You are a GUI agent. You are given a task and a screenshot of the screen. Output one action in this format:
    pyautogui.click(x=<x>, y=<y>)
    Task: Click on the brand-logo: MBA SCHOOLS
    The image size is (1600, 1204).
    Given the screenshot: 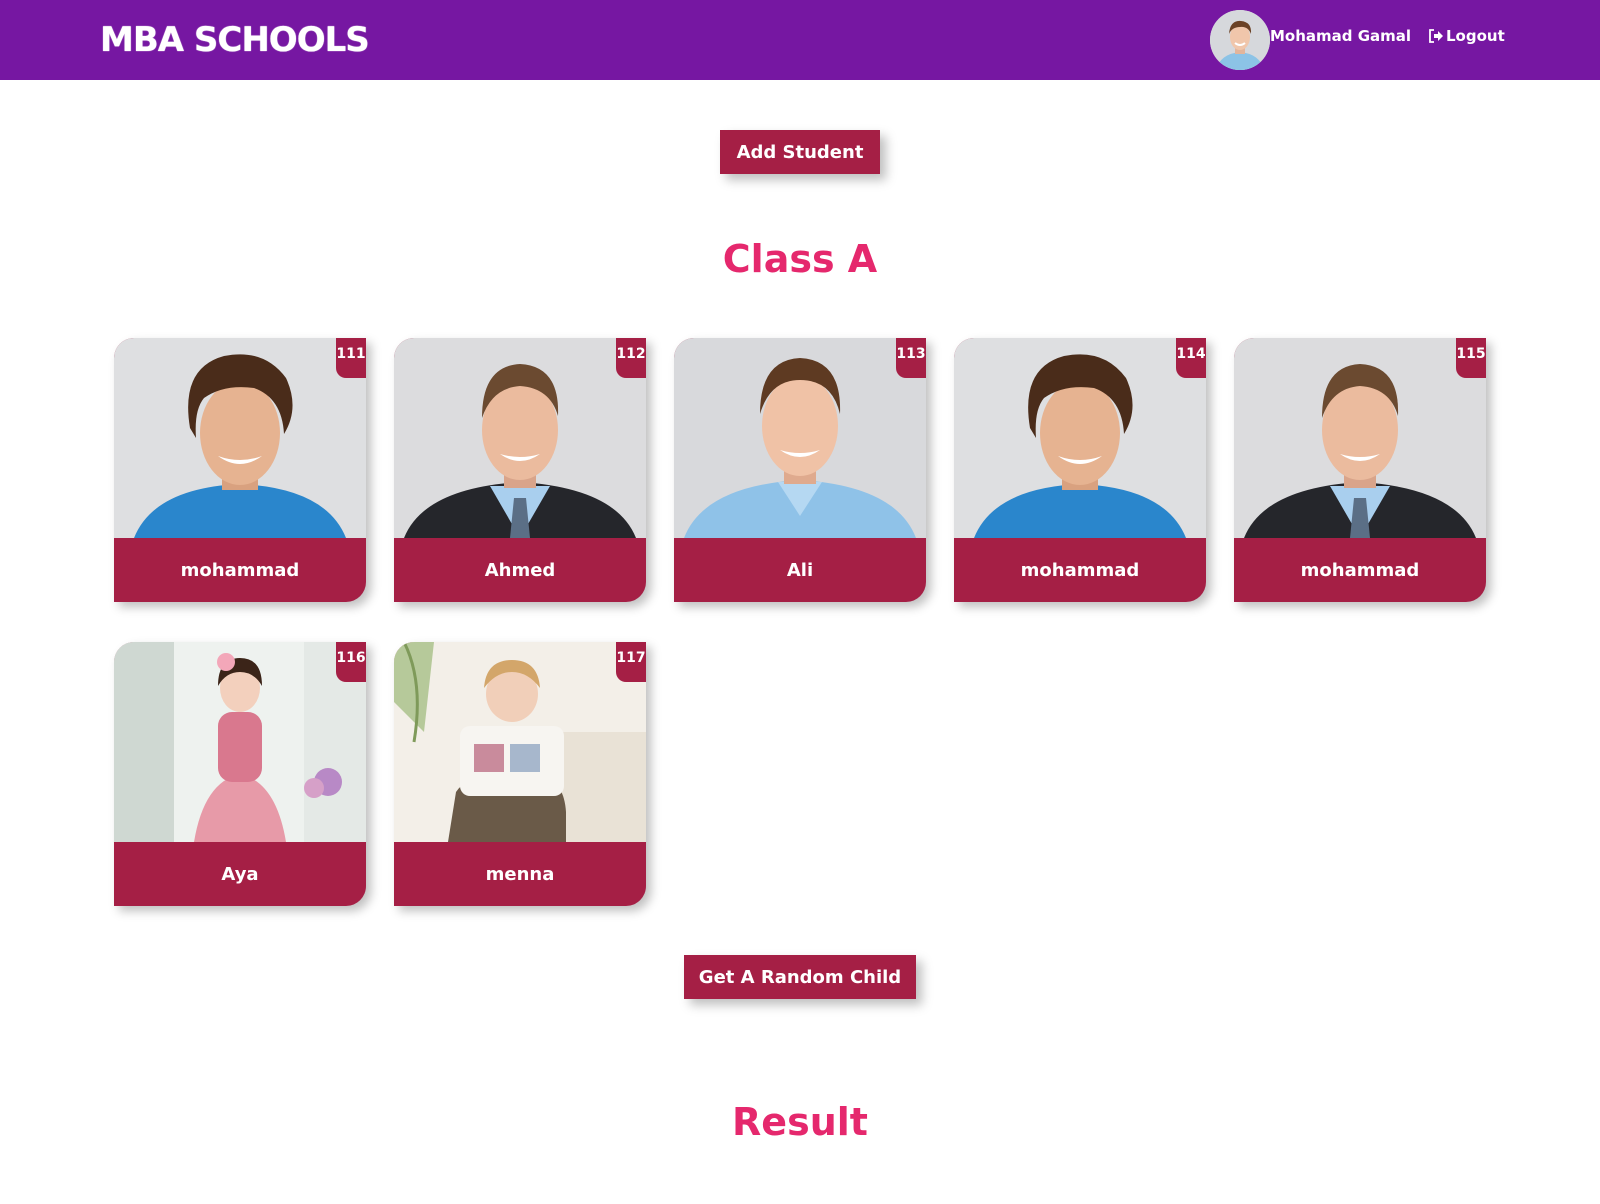 What is the action you would take?
    pyautogui.click(x=235, y=40)
    